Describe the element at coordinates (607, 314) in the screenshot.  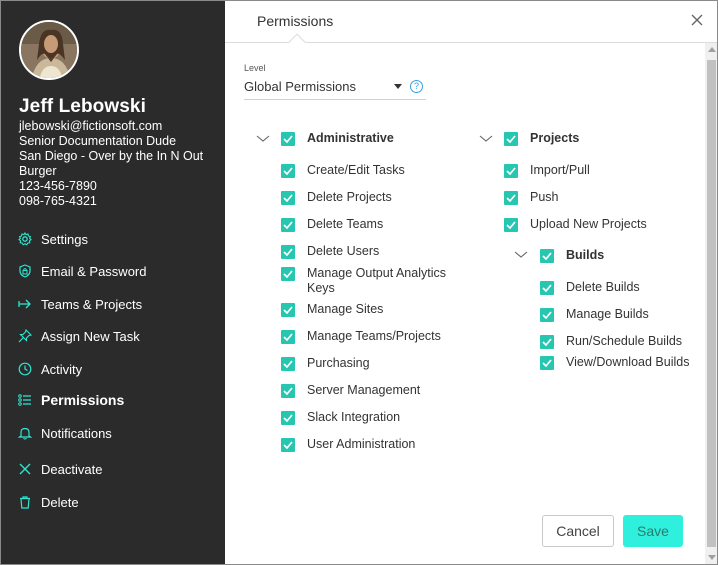
I see `permission-label: Manage Builds` at that location.